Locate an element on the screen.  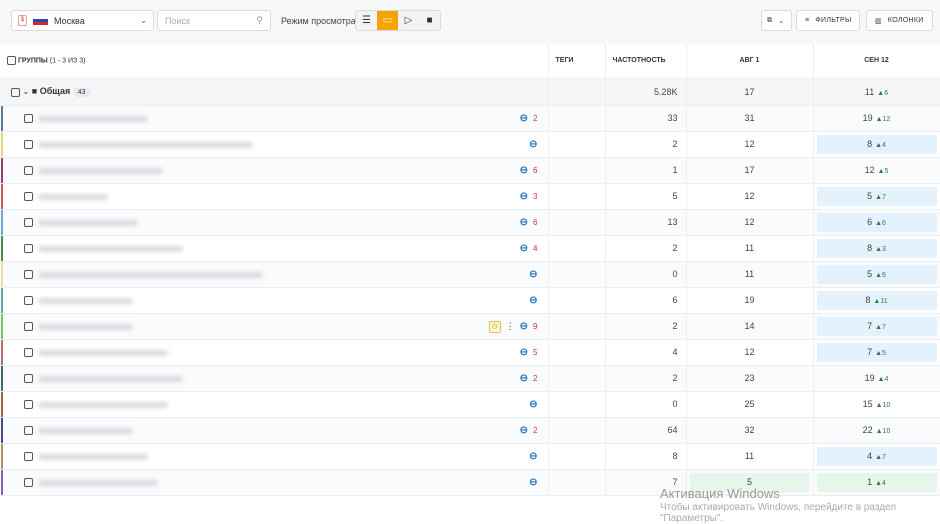
table-row: ⊖ 2 12 8 ▲4 is located at coordinates (470, 144).